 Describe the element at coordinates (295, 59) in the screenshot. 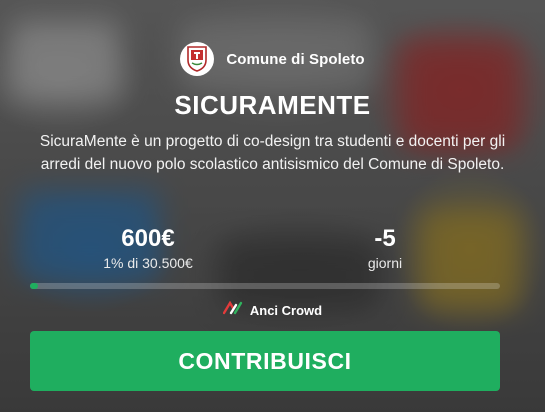

I see `organization-name: Comune di Spoleto` at that location.